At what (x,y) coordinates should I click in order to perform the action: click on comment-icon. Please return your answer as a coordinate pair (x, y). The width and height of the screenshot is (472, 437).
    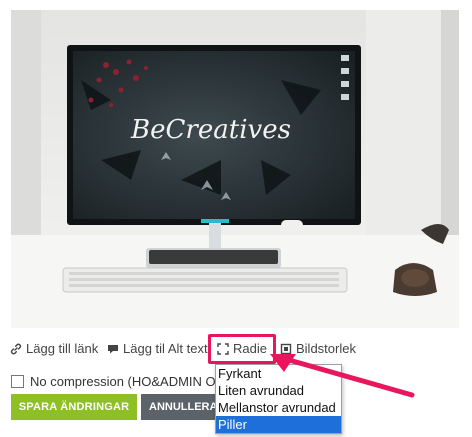
    Looking at the image, I should click on (113, 348).